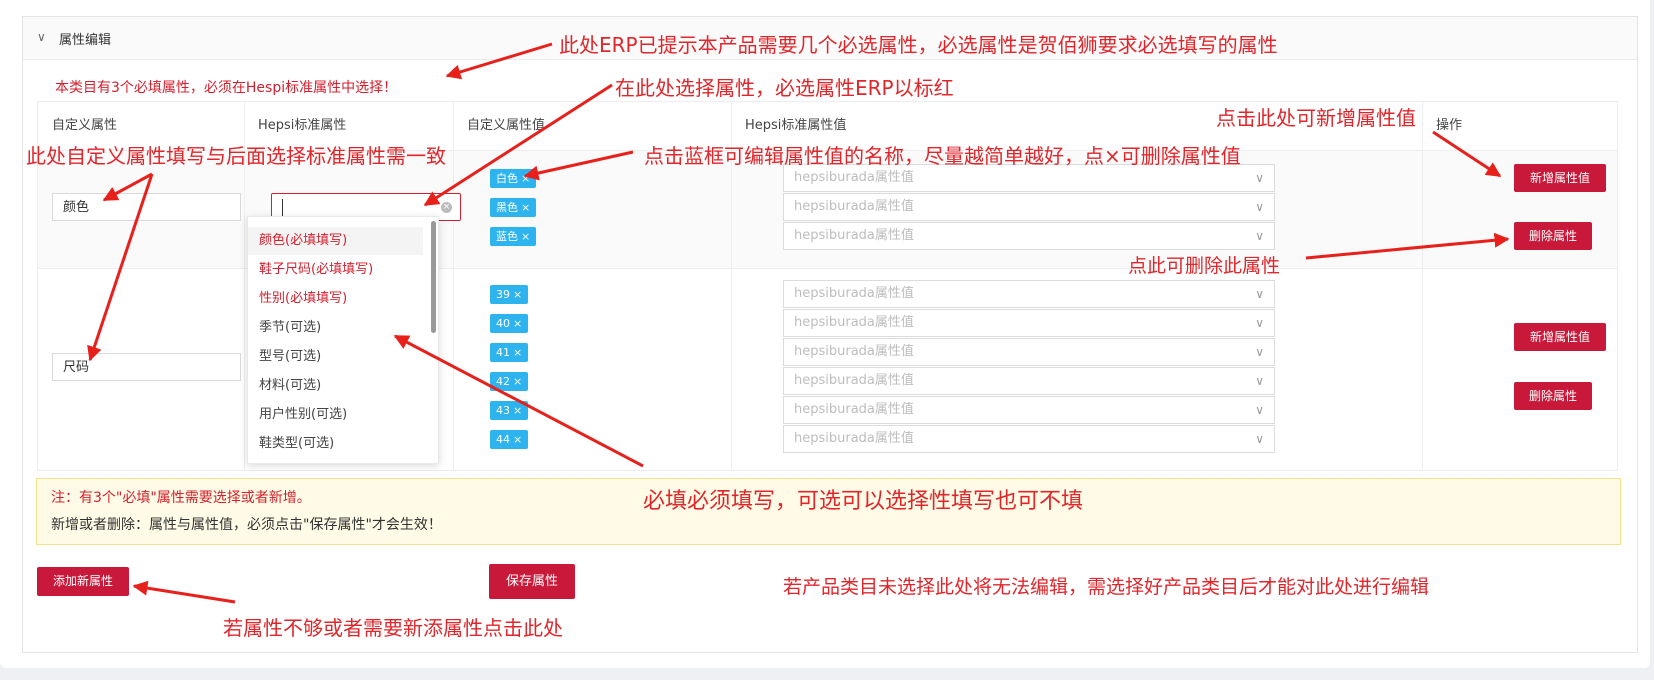 Image resolution: width=1654 pixels, height=680 pixels. Describe the element at coordinates (507, 178) in the screenshot. I see `tag-label: 白色` at that location.